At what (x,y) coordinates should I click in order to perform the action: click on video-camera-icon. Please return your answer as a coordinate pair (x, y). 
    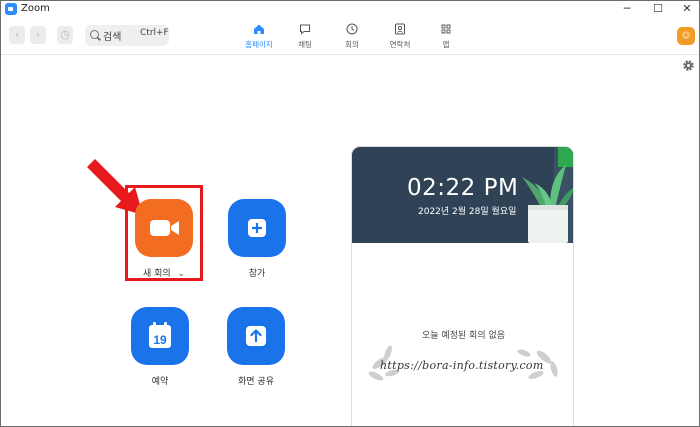
    Looking at the image, I should click on (164, 228).